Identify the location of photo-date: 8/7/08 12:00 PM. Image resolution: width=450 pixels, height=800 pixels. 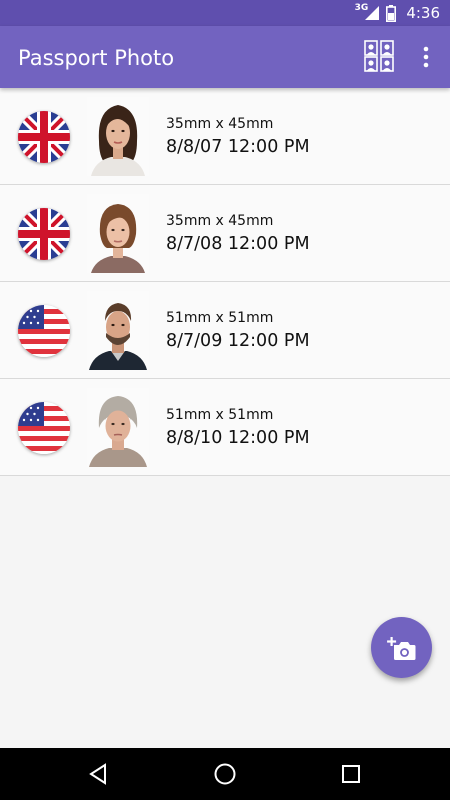
(238, 244).